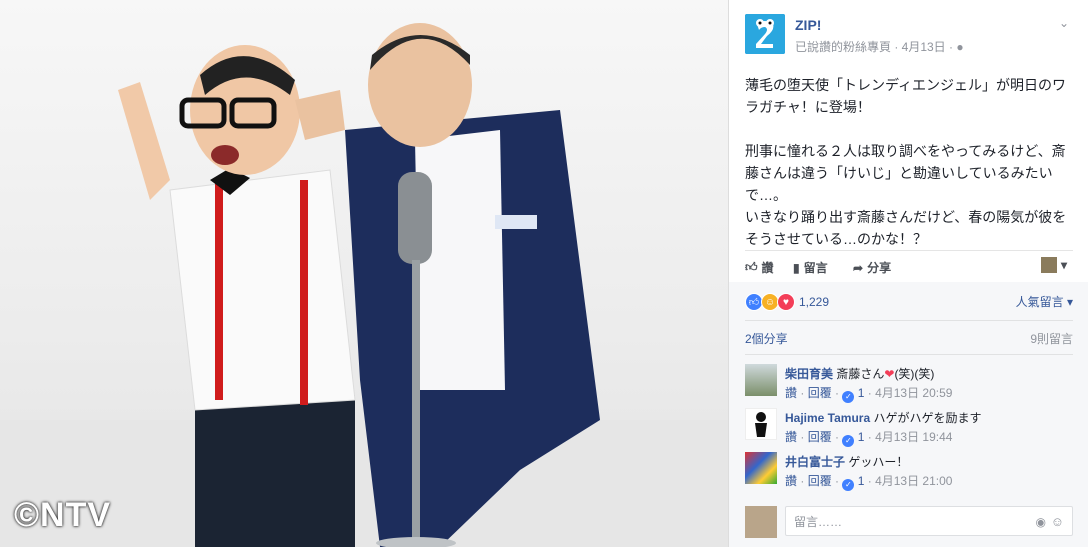 The image size is (1088, 547). I want to click on chevron-down-icon: ⌄, so click(1064, 23).